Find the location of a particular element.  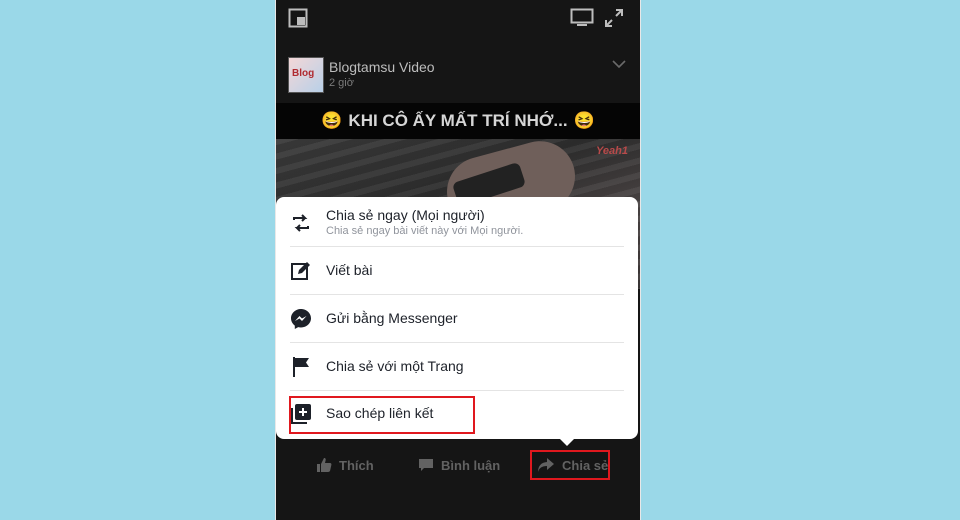

share-now-label: Chia sẻ ngay (Mọi người) is located at coordinates (405, 215).